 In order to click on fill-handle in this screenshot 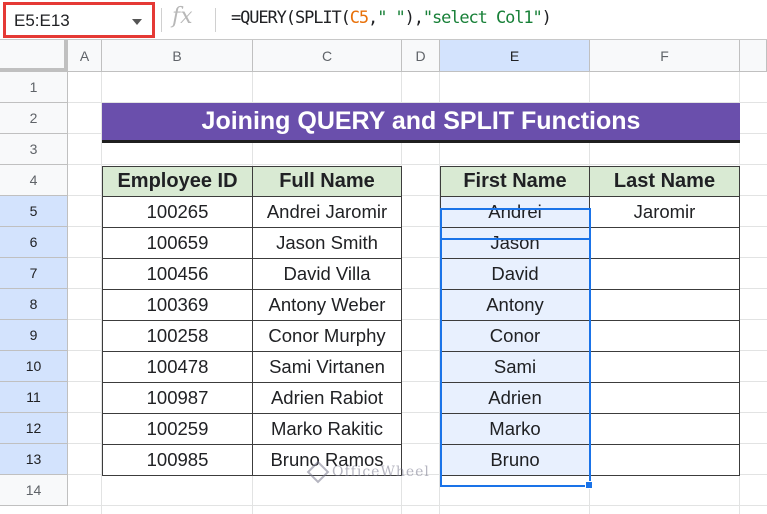, I will do `click(589, 485)`.